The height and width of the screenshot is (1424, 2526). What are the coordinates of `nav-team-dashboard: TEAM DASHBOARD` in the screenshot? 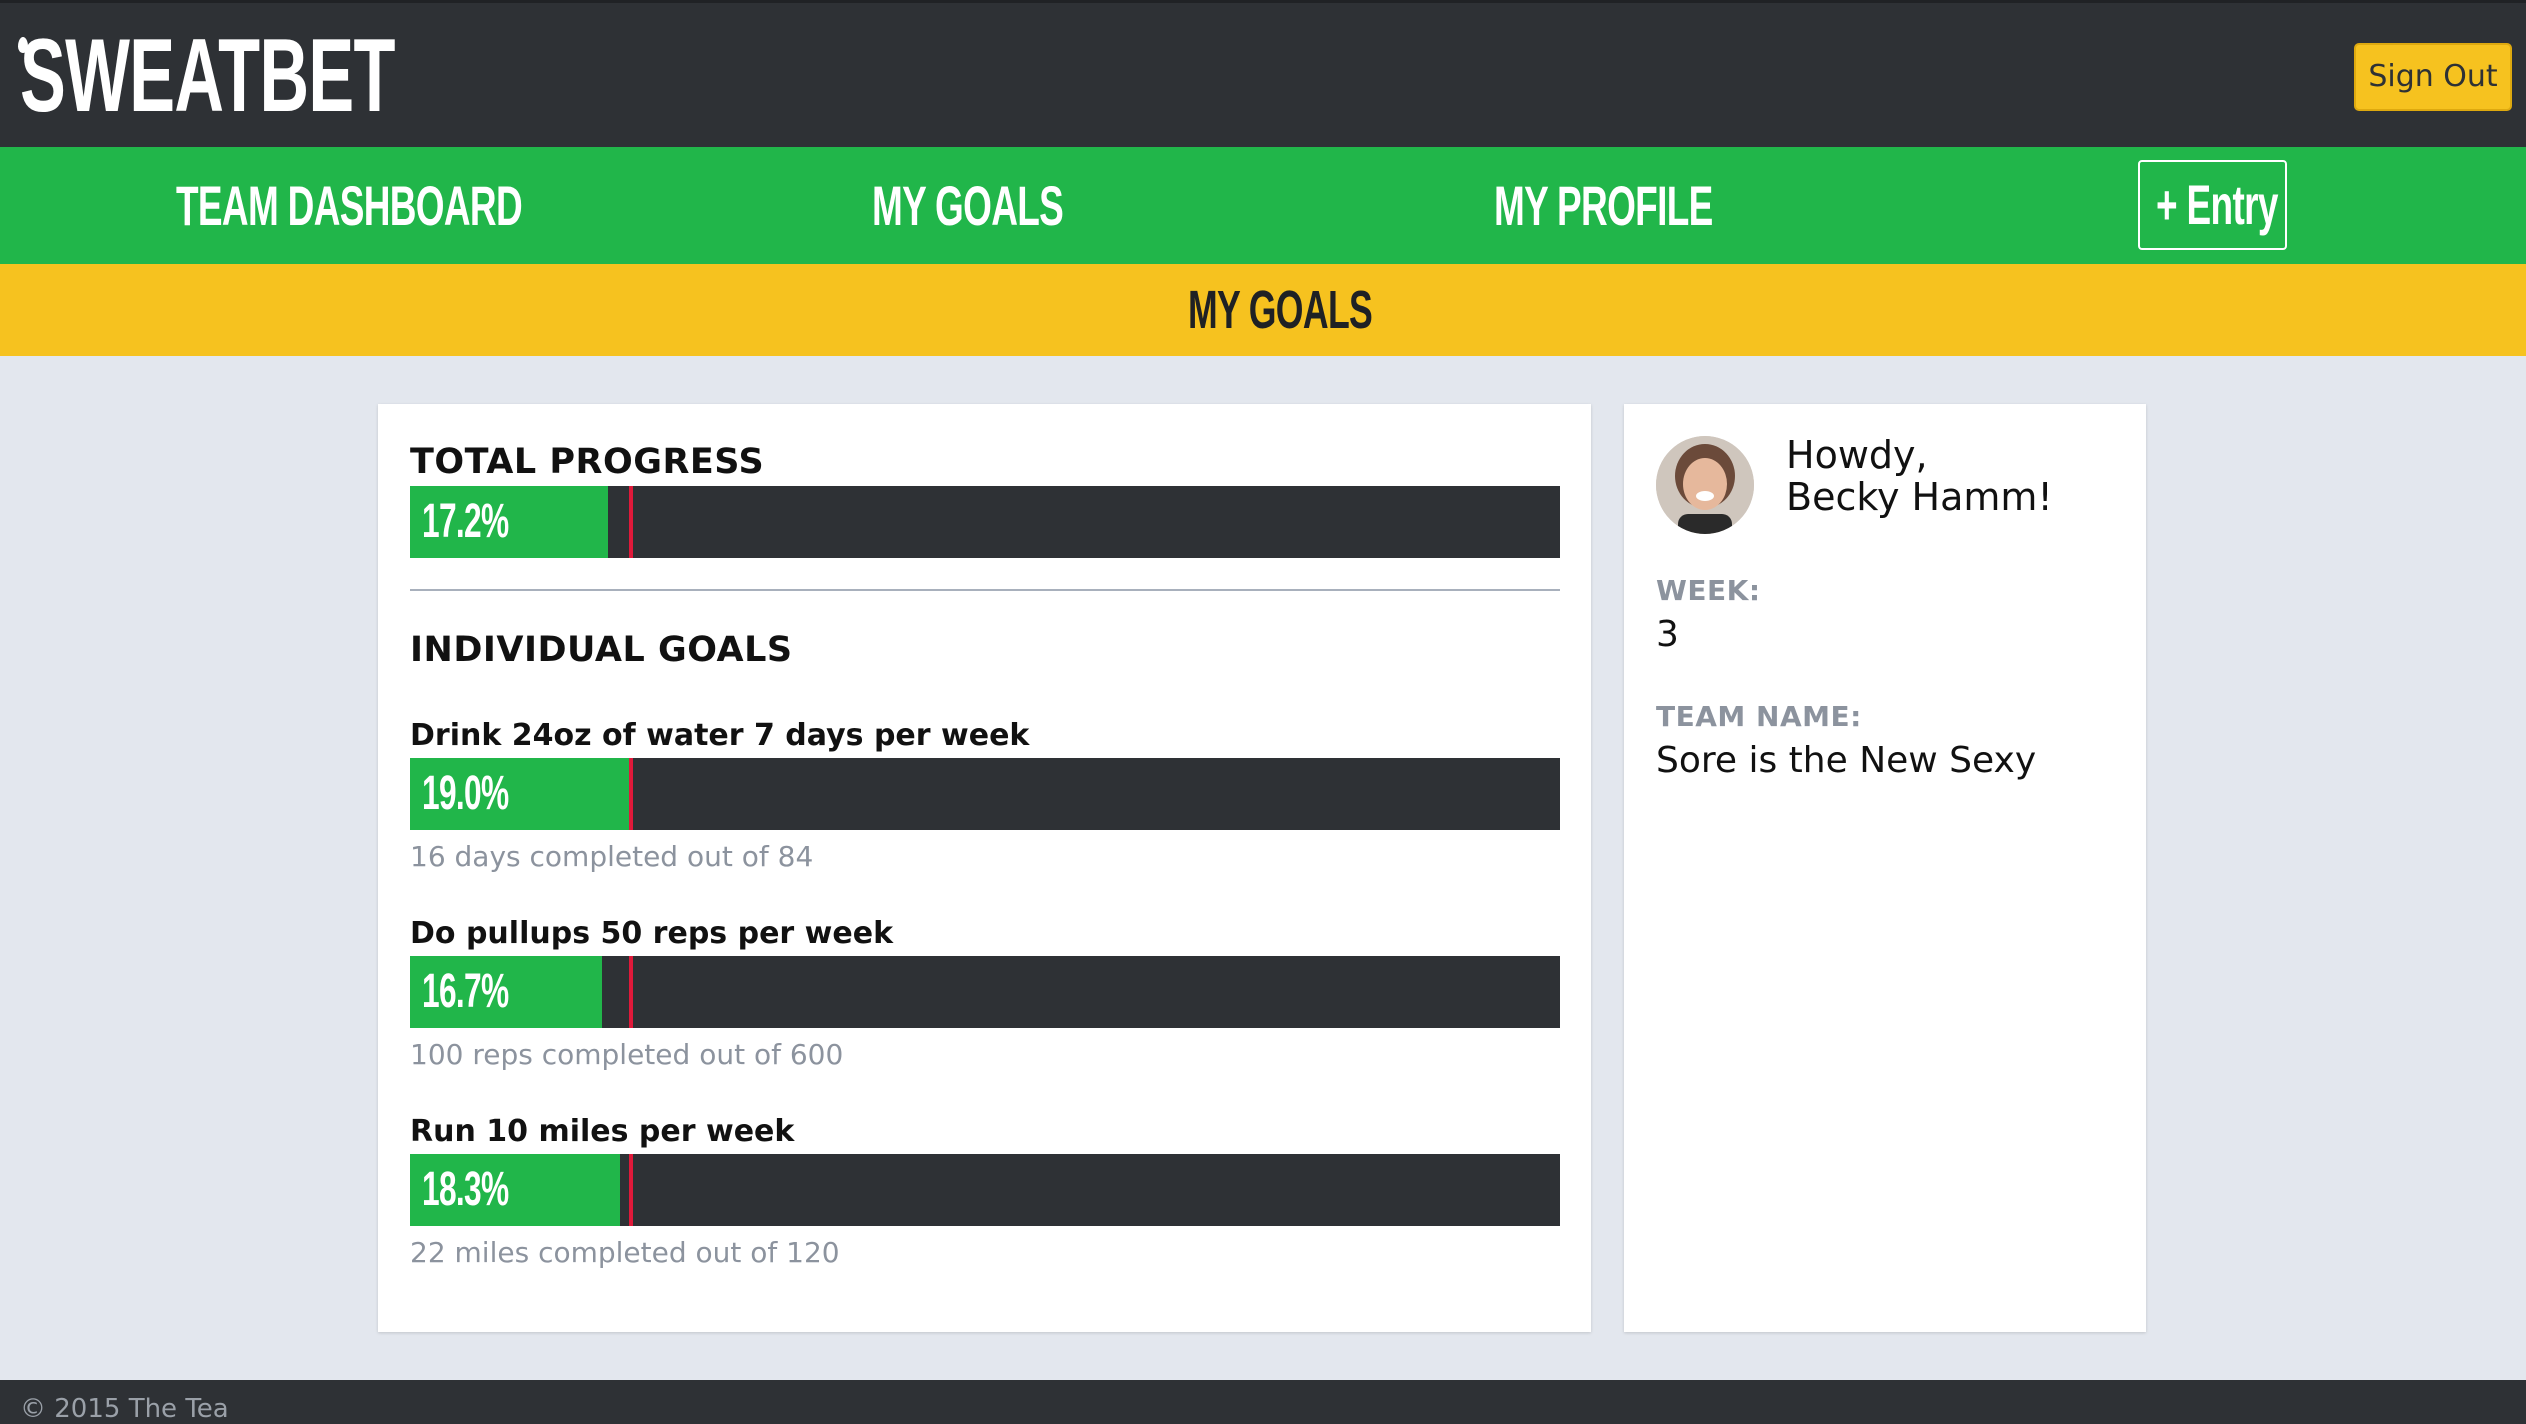 It's located at (349, 205).